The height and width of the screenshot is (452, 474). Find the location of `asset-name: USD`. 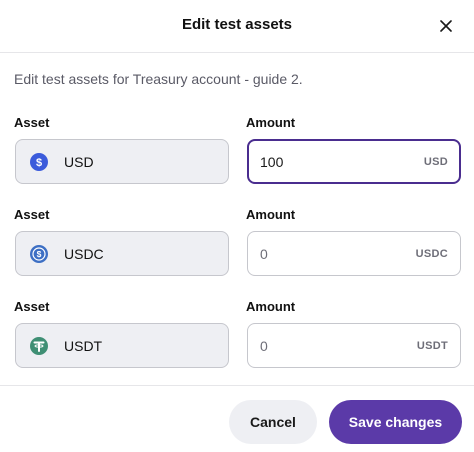

asset-name: USD is located at coordinates (79, 161).